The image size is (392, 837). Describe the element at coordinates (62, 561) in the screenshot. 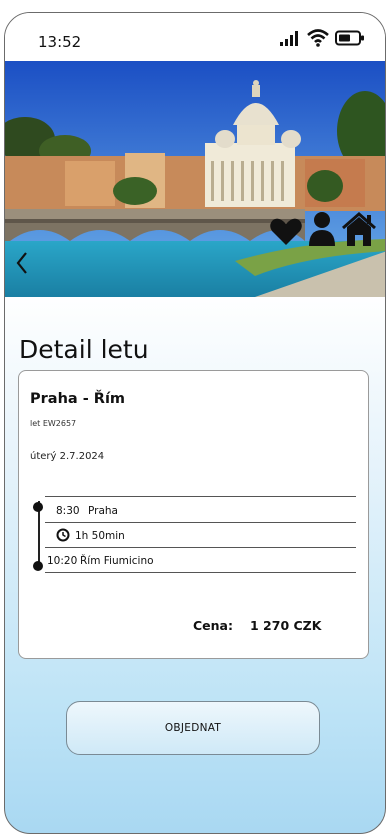

I see `arrival-time: 10:20` at that location.